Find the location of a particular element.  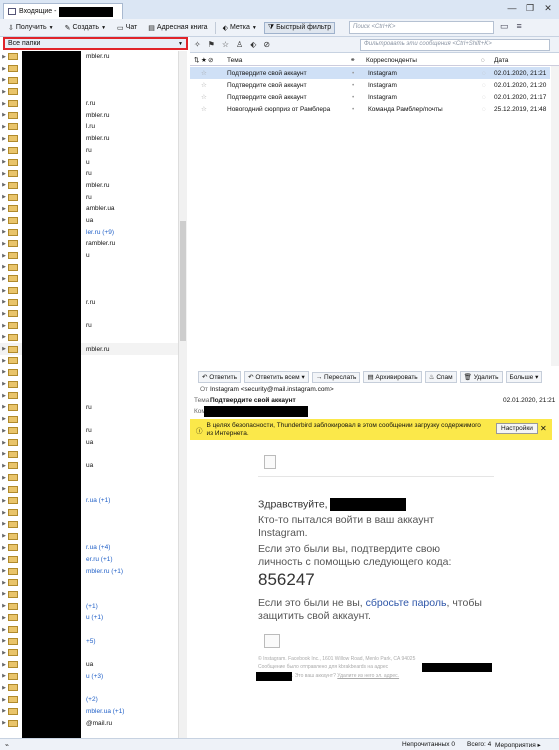

star-filter-icon: ☆ is located at coordinates (225, 44).